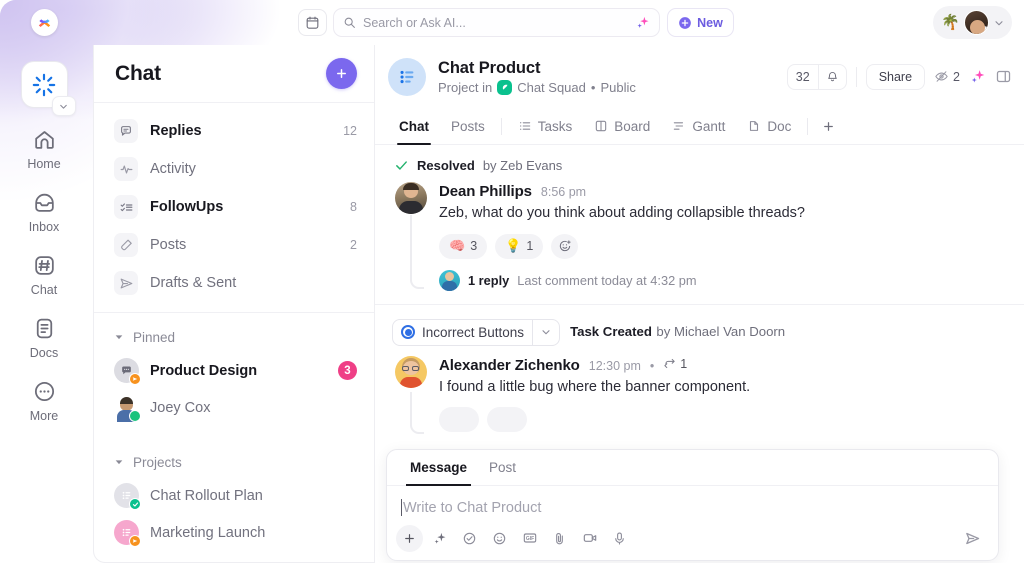  I want to click on user-menu: 🌴, so click(972, 22).